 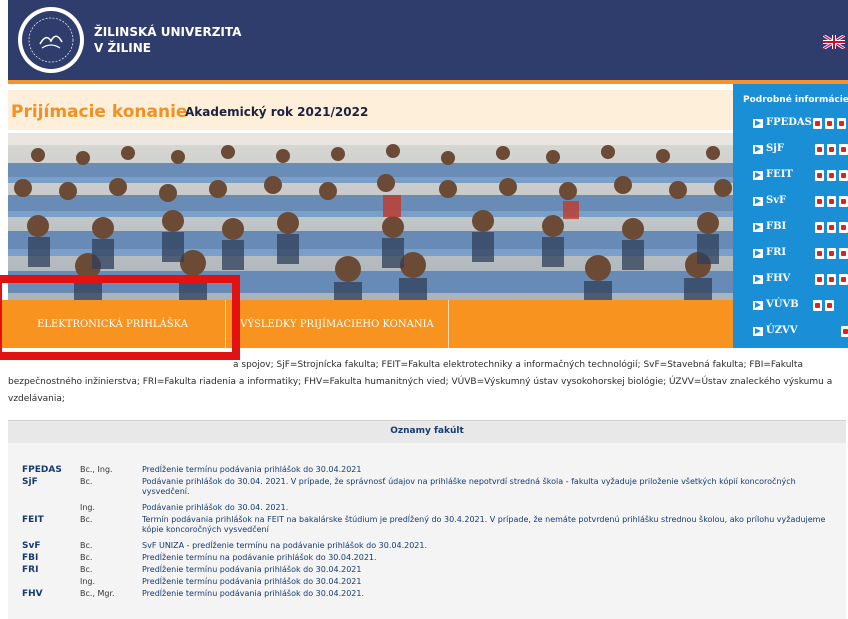 I want to click on announcements-header: Oznamy fakúlt, so click(x=427, y=431).